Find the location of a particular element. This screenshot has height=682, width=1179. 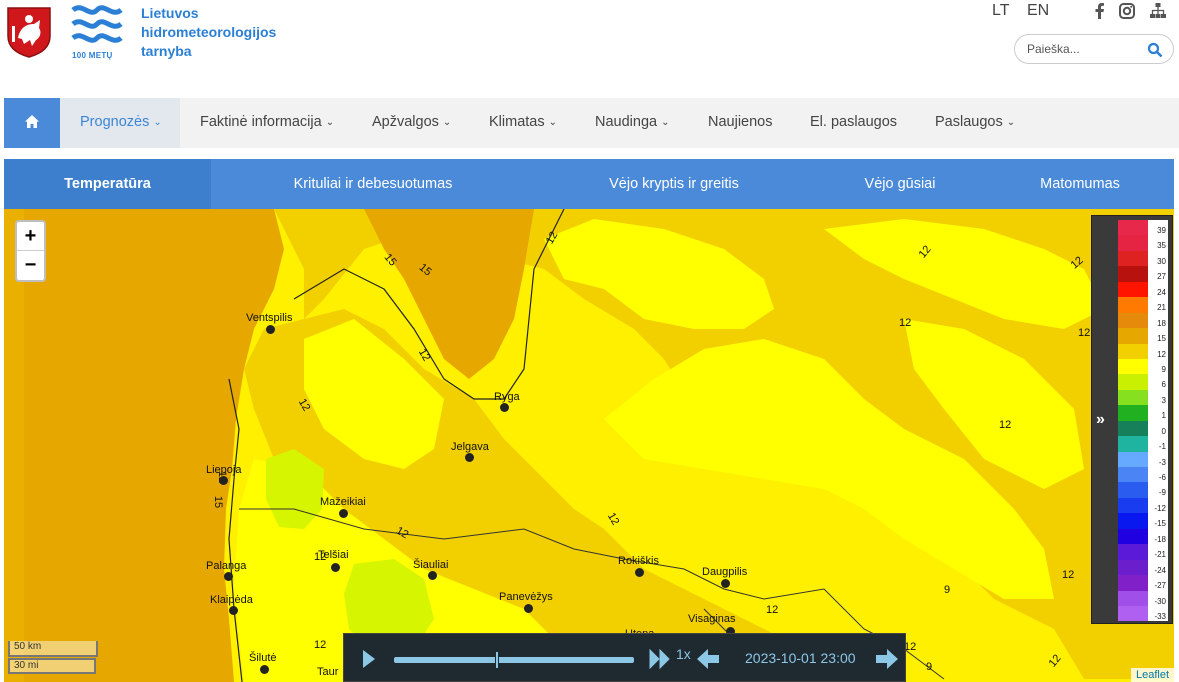

instagram-icon is located at coordinates (1127, 11).